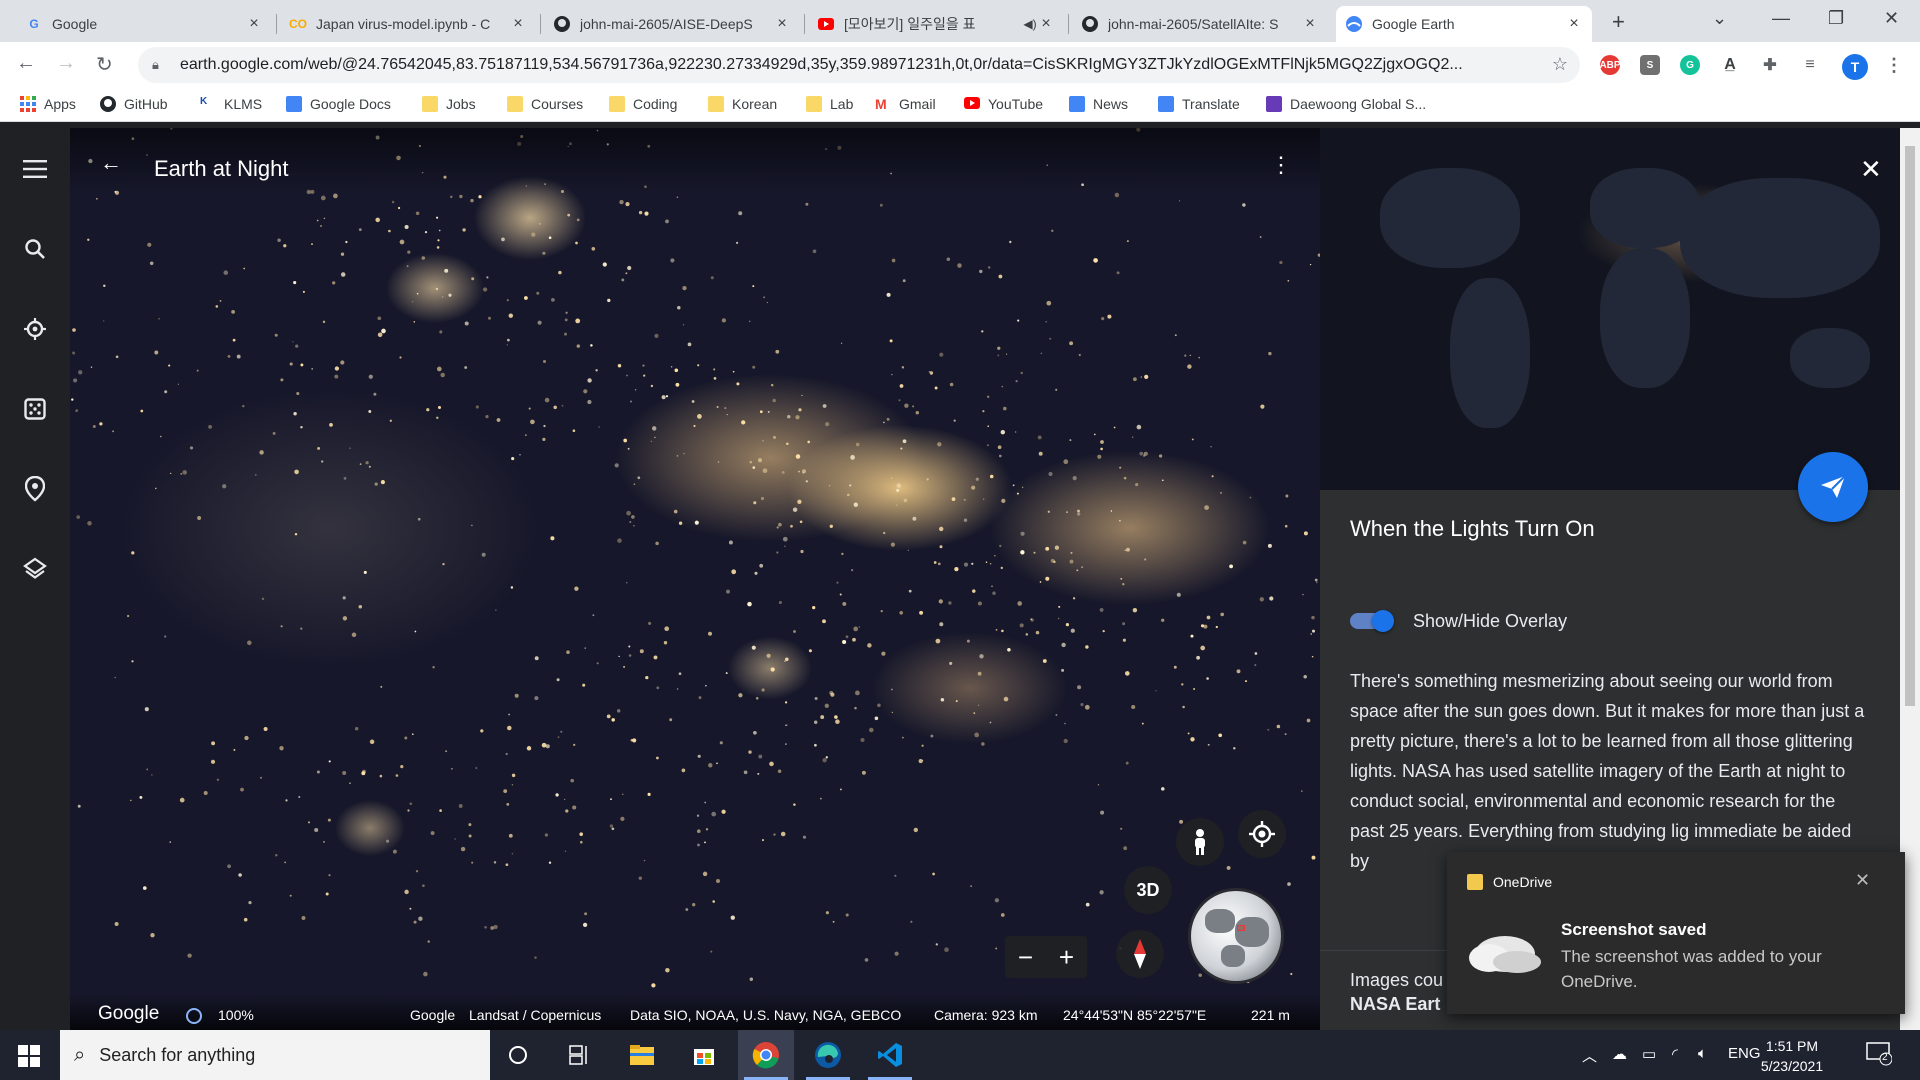  I want to click on show-hidden-icons-chevron-icon: ︿, so click(1589, 1055).